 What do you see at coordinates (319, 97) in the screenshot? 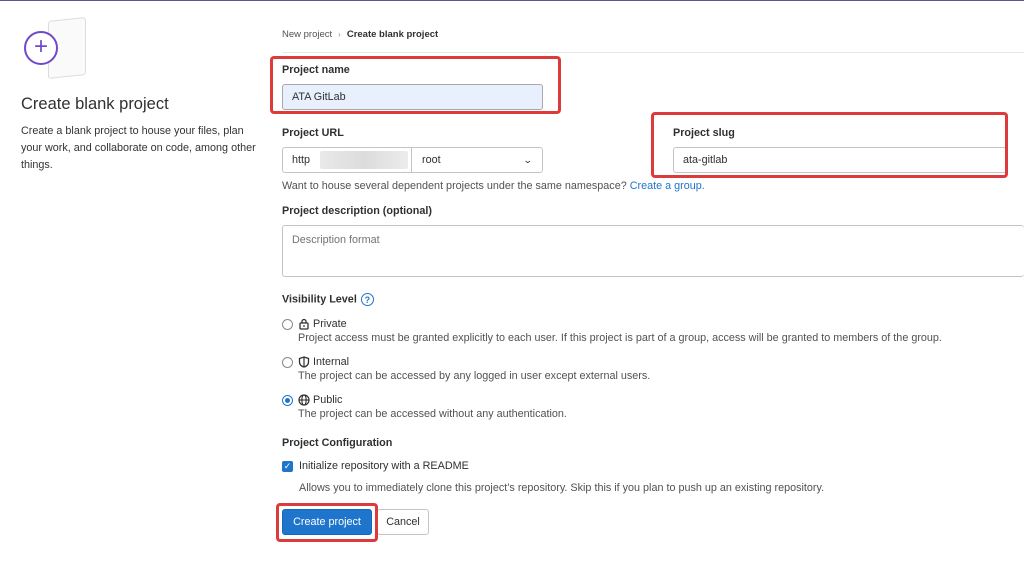
I see `project-name-value: ATA GitLab` at bounding box center [319, 97].